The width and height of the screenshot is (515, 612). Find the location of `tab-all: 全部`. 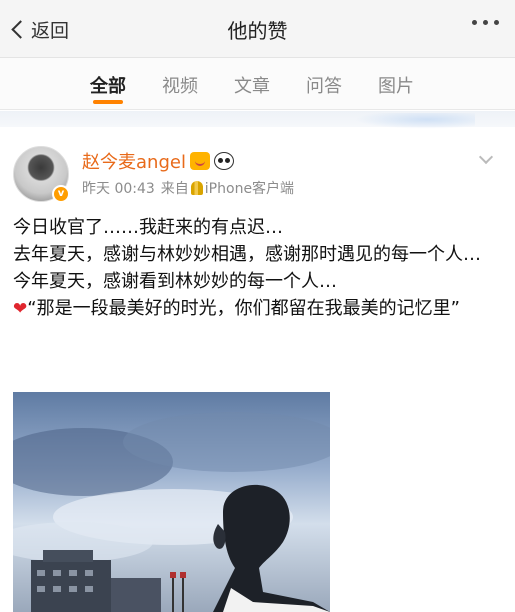

tab-all: 全部 is located at coordinates (108, 85).